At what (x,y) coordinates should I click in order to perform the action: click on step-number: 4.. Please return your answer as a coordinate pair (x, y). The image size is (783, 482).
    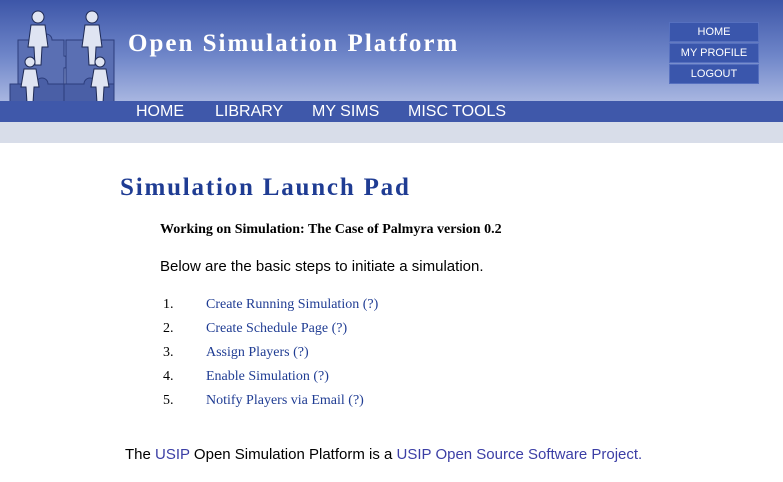
    Looking at the image, I should click on (168, 376).